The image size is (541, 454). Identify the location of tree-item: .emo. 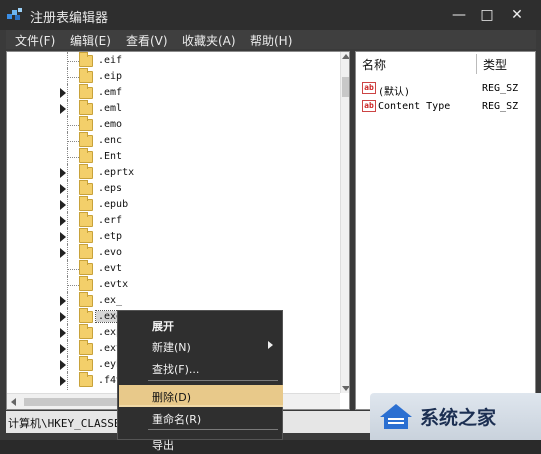
(172, 125).